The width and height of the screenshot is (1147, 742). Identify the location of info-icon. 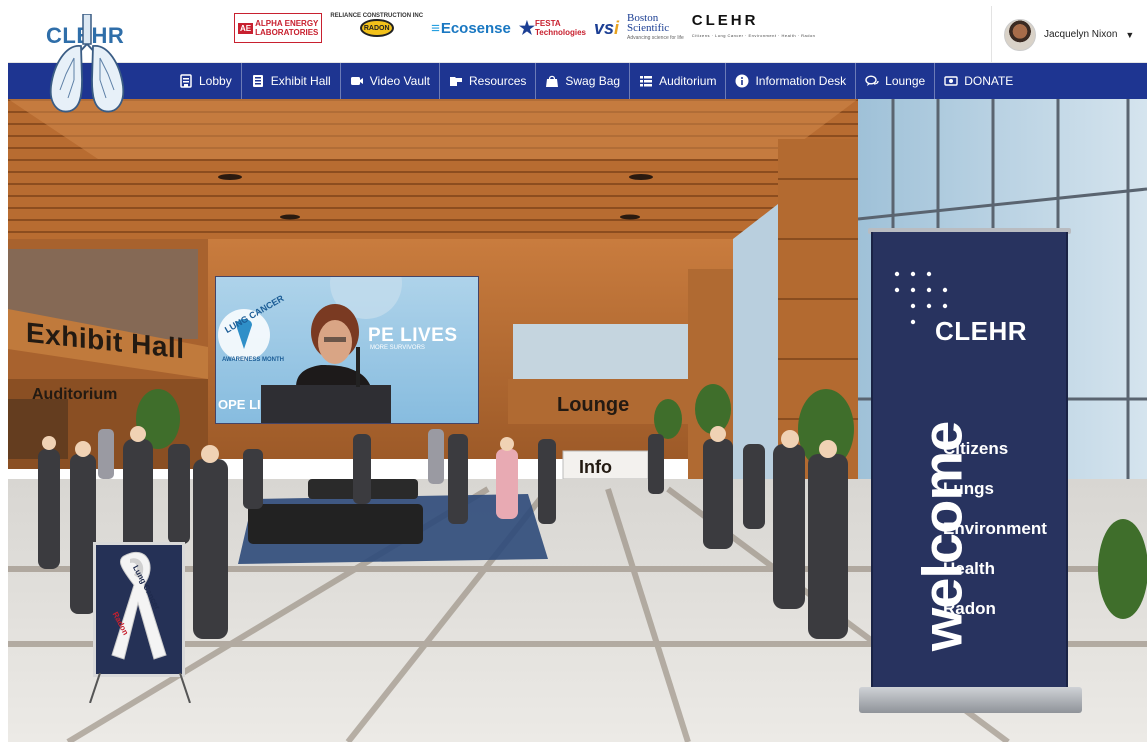
(742, 81).